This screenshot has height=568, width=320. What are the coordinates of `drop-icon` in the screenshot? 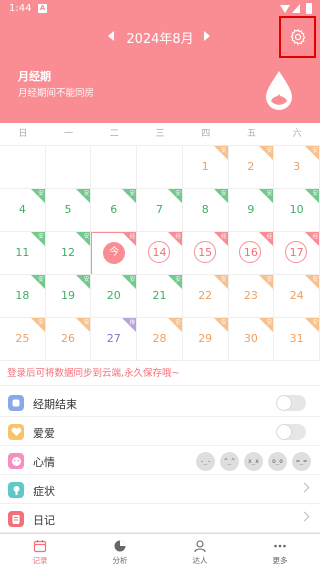 It's located at (16, 403).